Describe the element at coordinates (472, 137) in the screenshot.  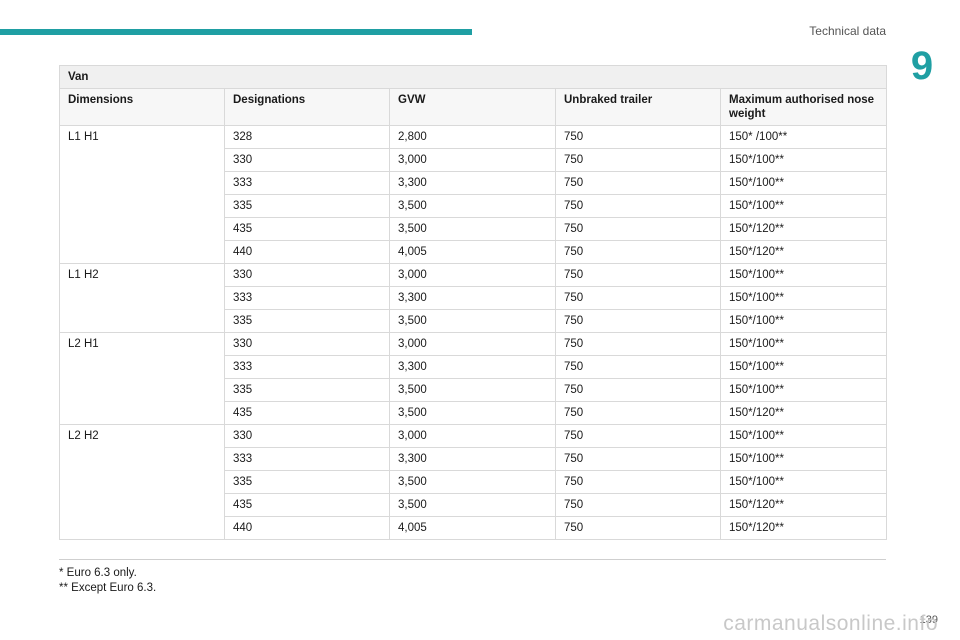
I see `gvw-cell: 2,800` at that location.